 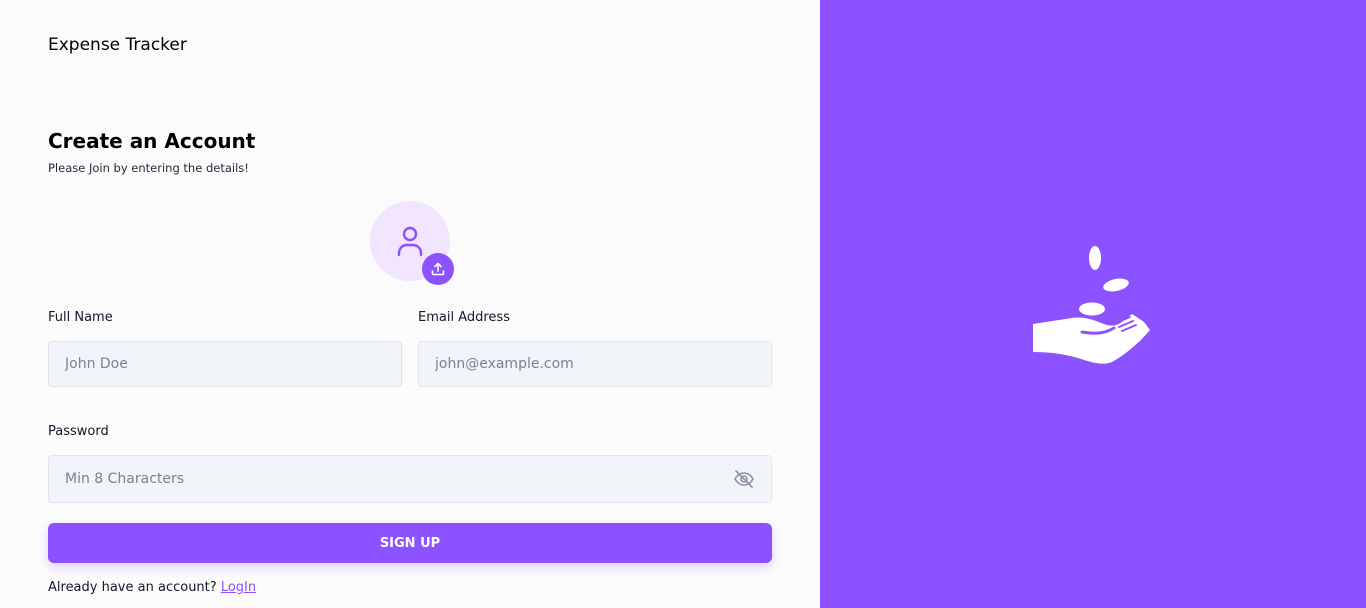 I want to click on password-input, so click(x=410, y=479).